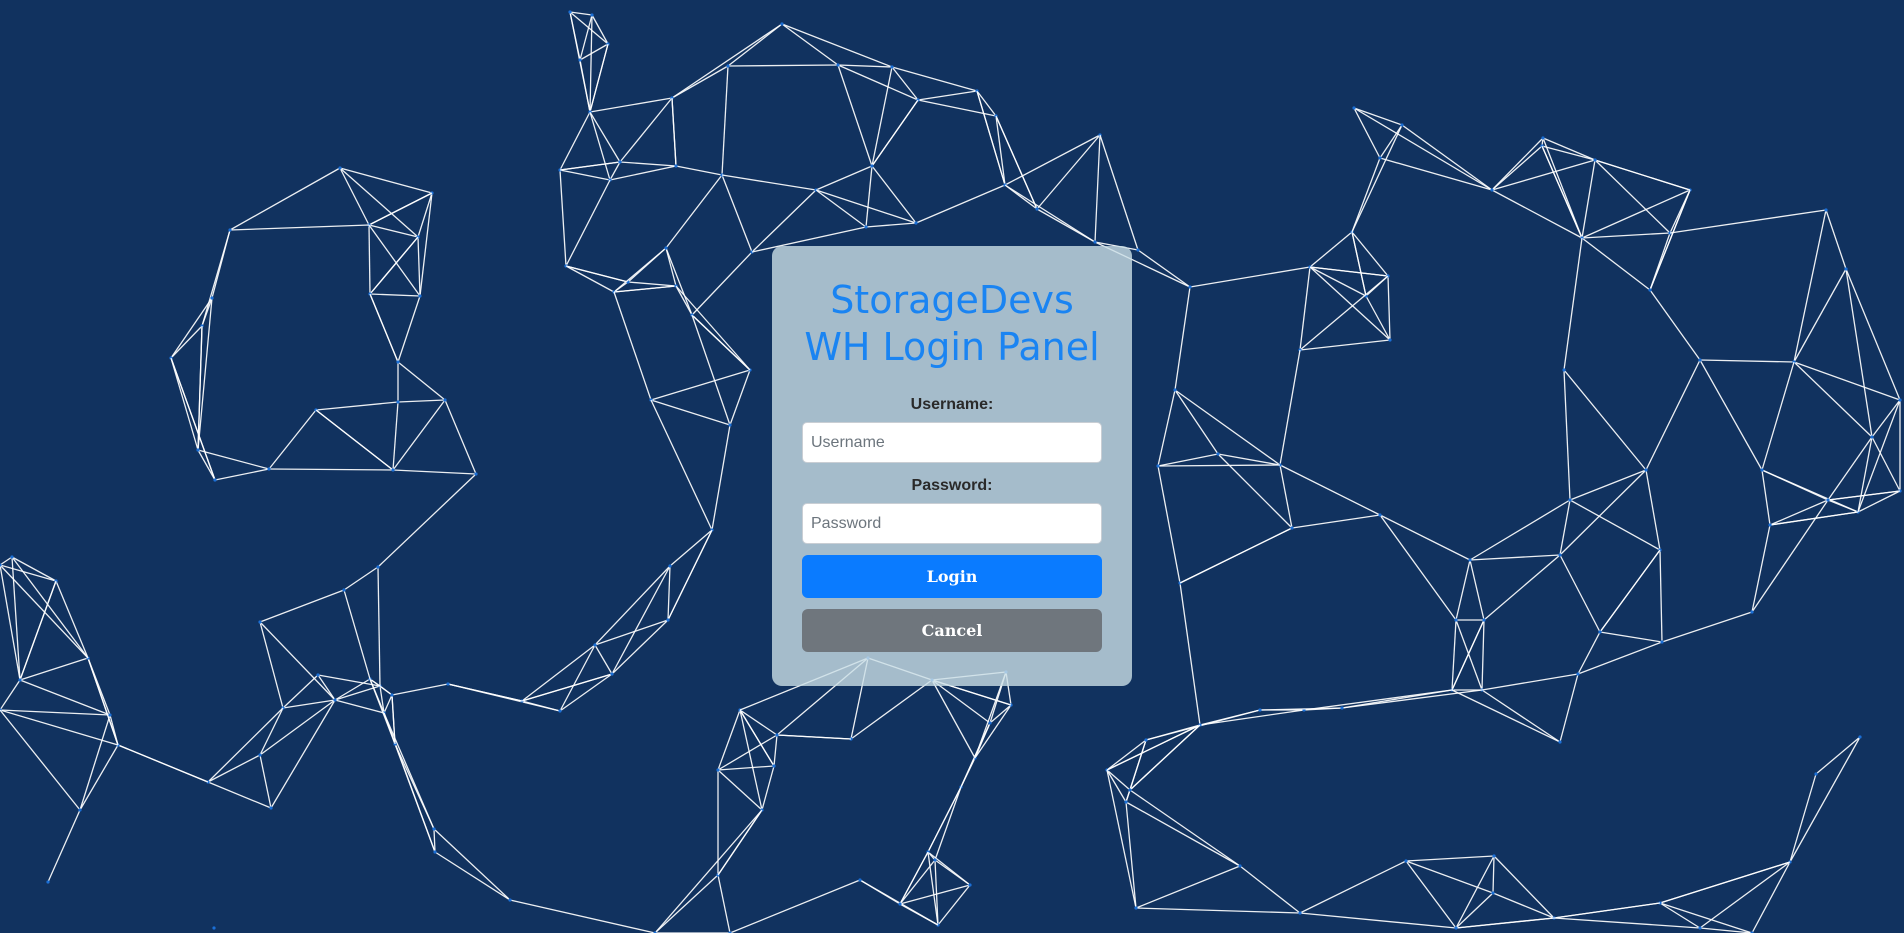  What do you see at coordinates (952, 300) in the screenshot?
I see `title-line-1: StorageDevs` at bounding box center [952, 300].